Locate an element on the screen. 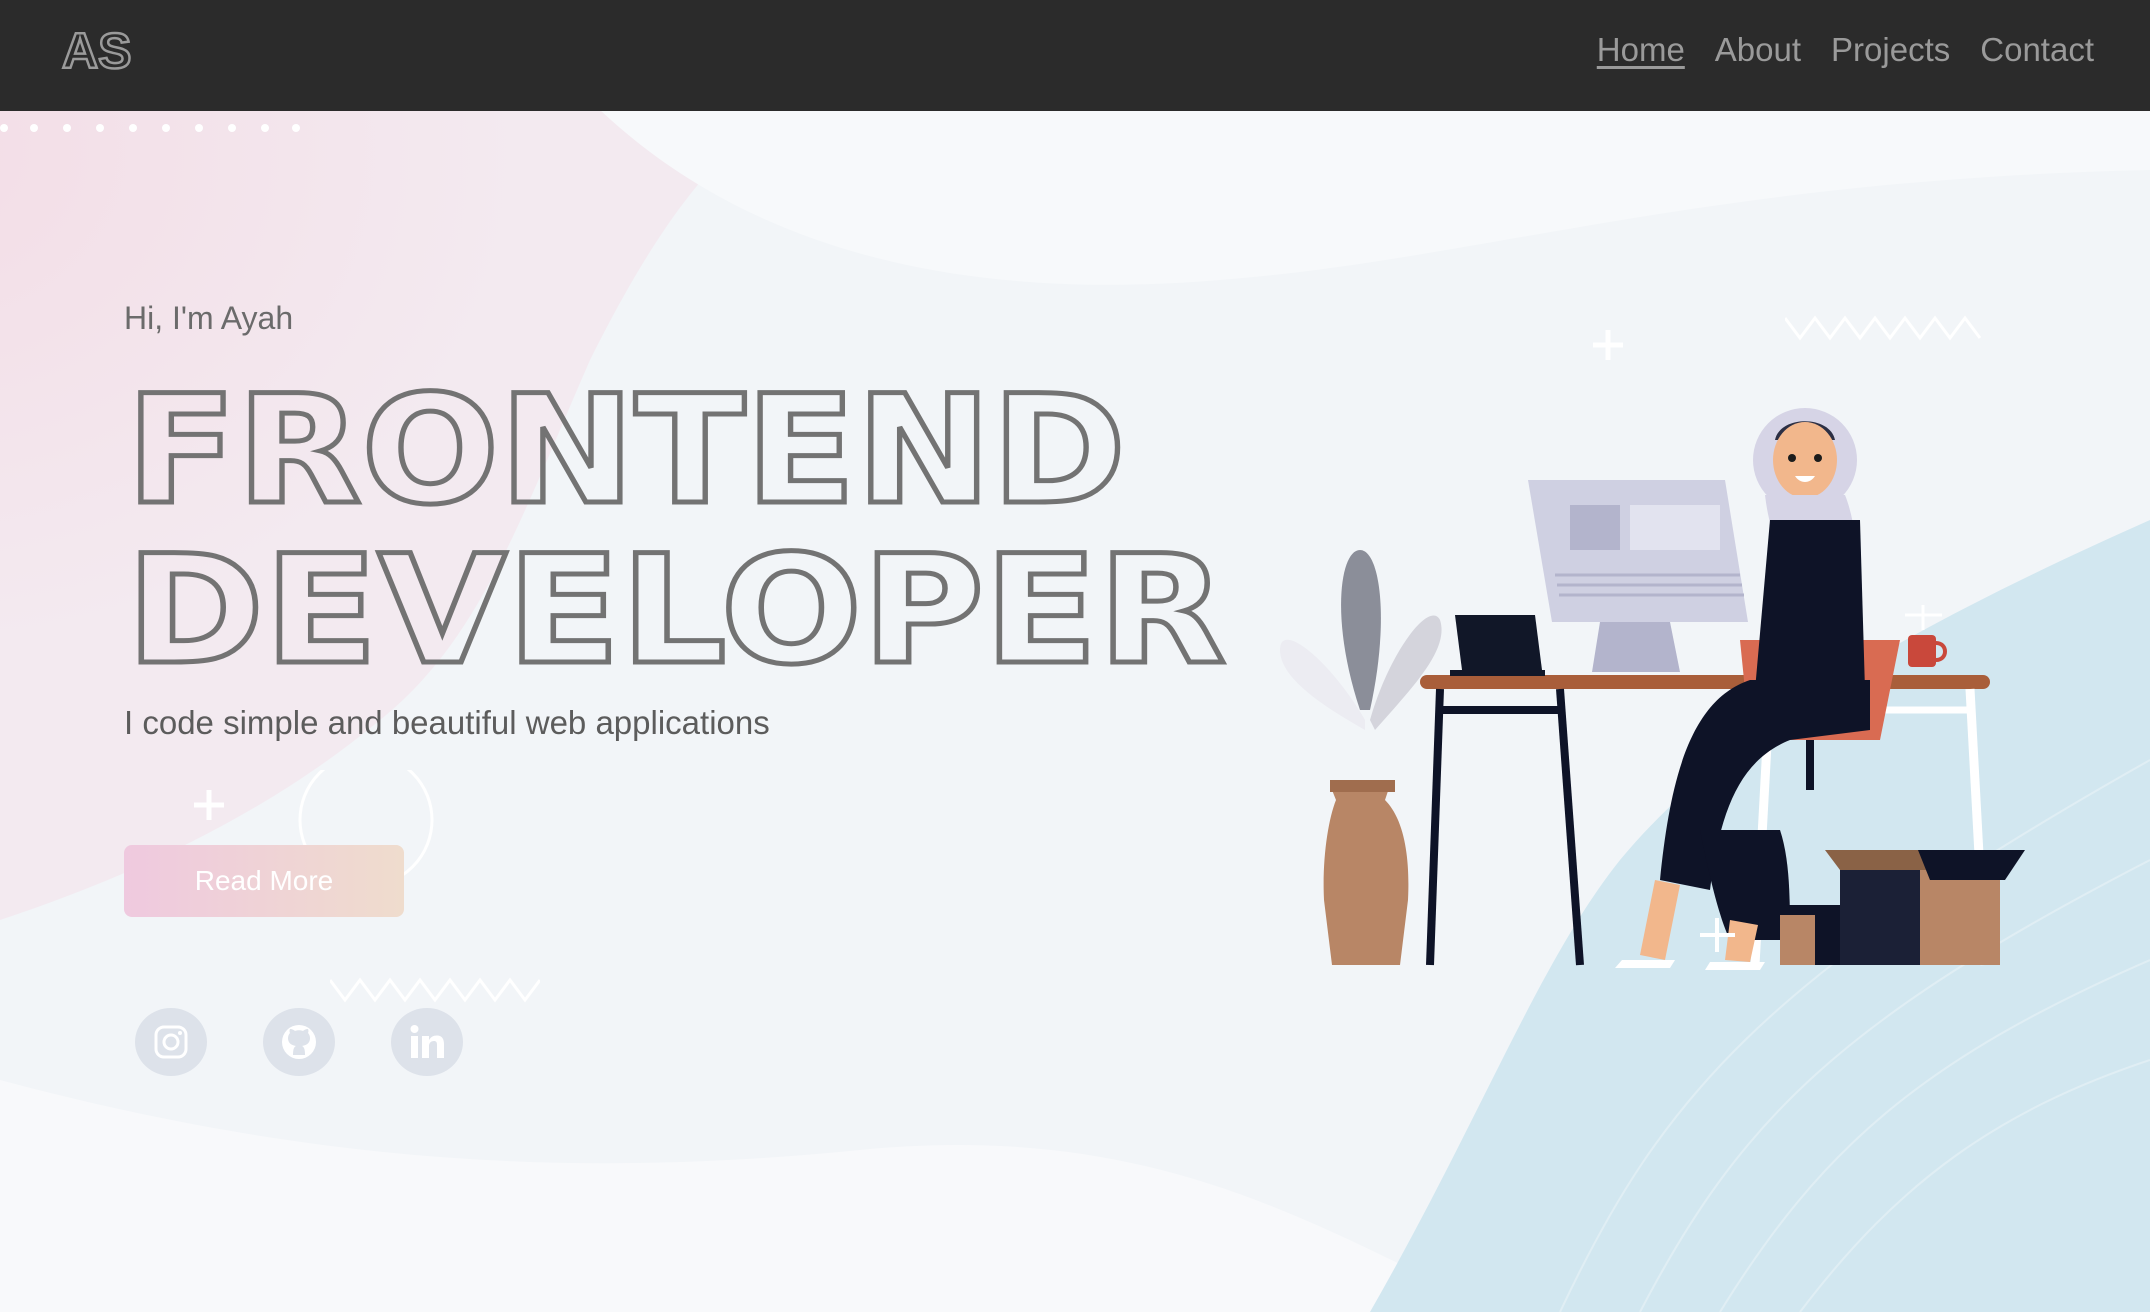 The image size is (2150, 1312). main-nav: Home About Projects Contact is located at coordinates (1845, 50).